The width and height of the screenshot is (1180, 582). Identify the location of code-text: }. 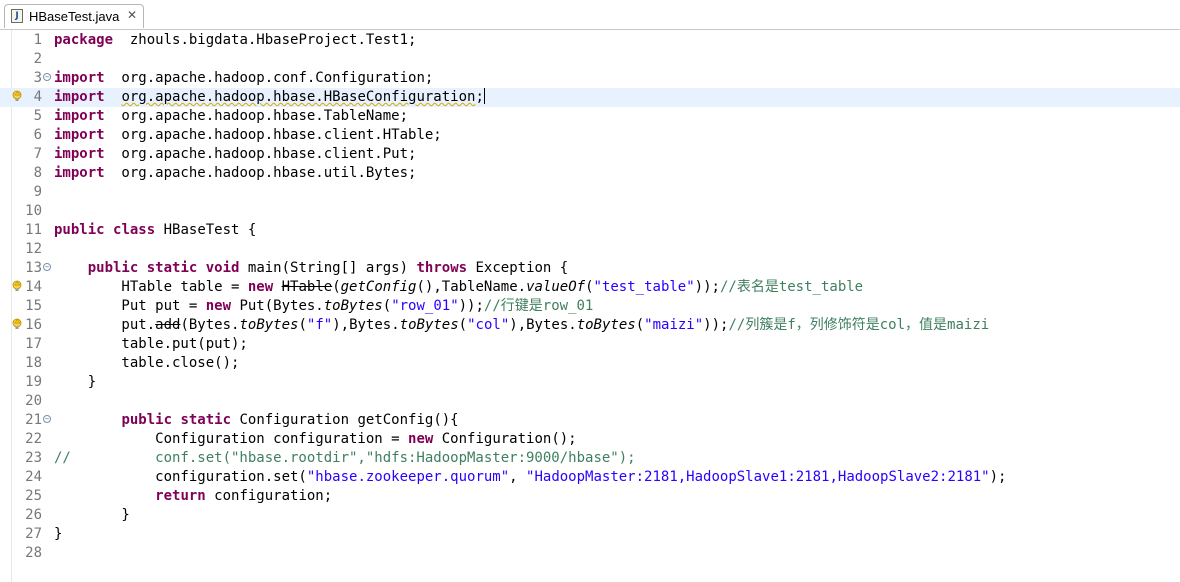
(58, 534).